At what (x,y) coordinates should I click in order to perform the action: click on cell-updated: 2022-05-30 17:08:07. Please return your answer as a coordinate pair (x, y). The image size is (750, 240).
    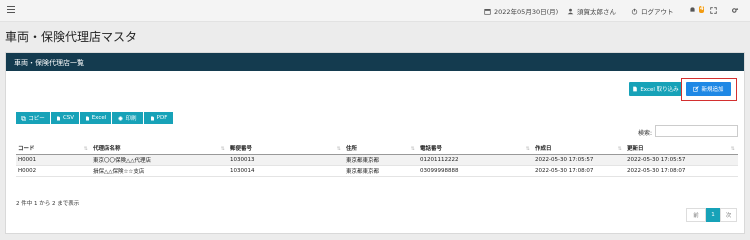
    Looking at the image, I should click on (681, 171).